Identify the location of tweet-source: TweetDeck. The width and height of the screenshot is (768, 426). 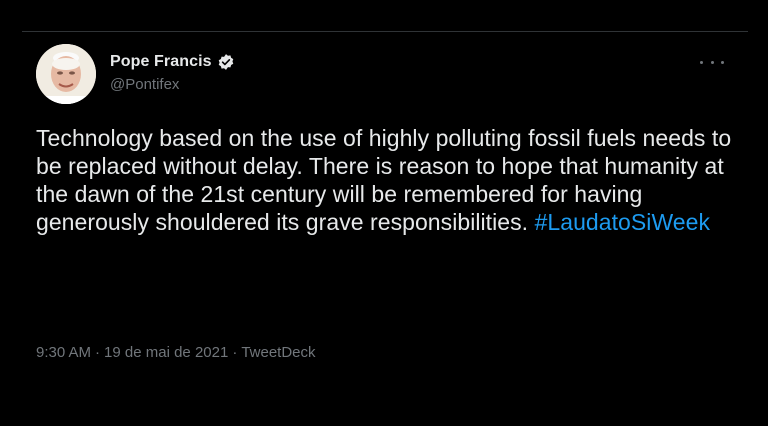
(278, 352).